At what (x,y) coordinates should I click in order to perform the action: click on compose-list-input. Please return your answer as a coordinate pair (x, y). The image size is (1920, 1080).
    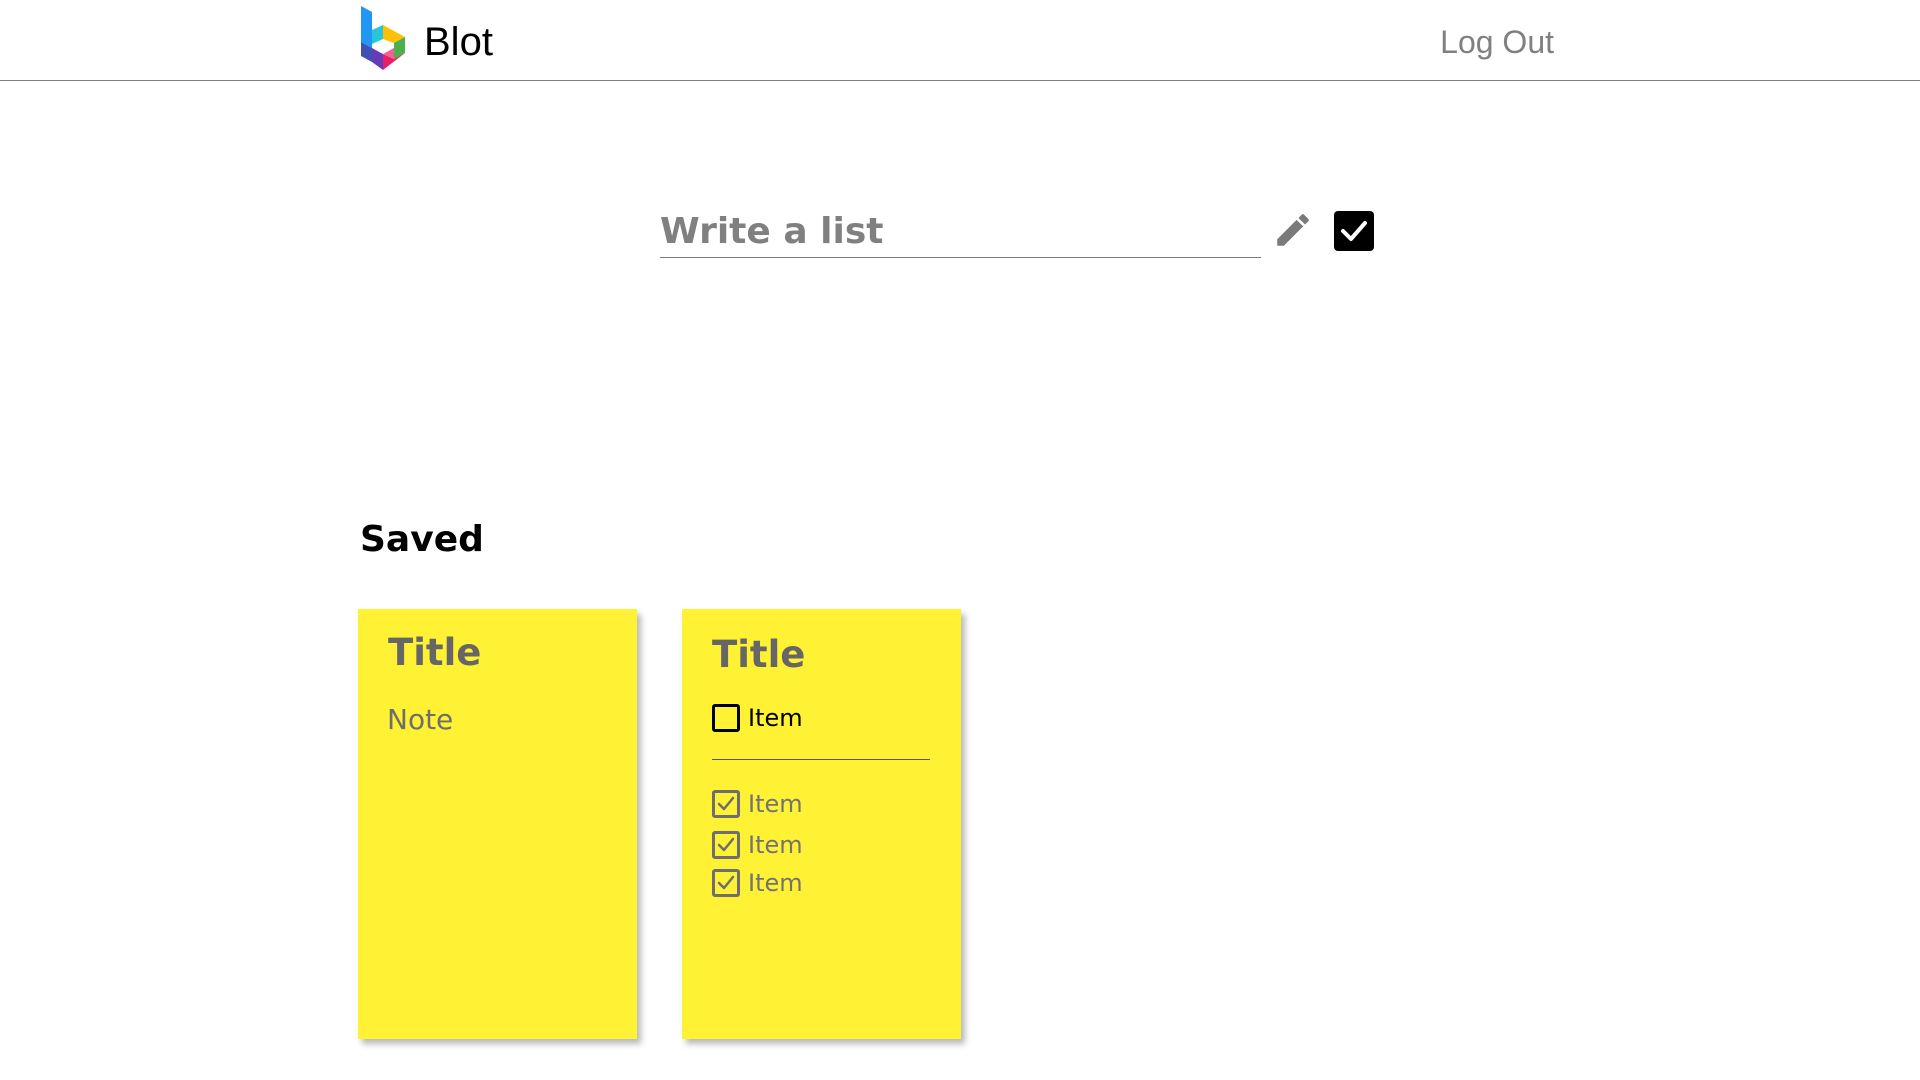
    Looking at the image, I should click on (960, 231).